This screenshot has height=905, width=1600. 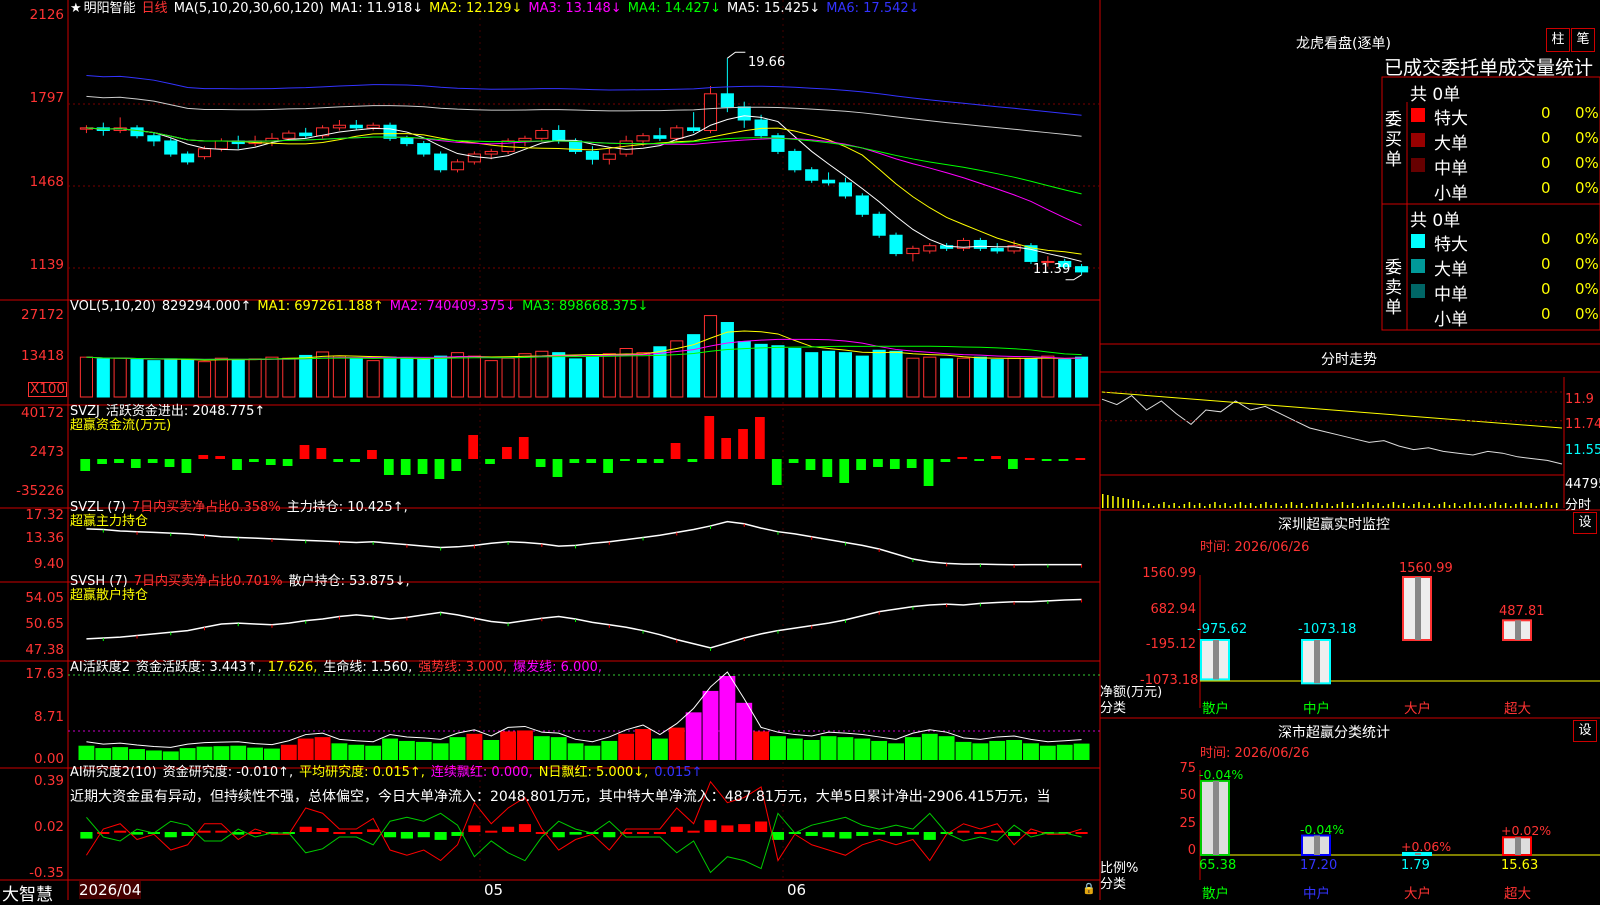 I want to click on price-axis-1: 1797, so click(x=46, y=98).